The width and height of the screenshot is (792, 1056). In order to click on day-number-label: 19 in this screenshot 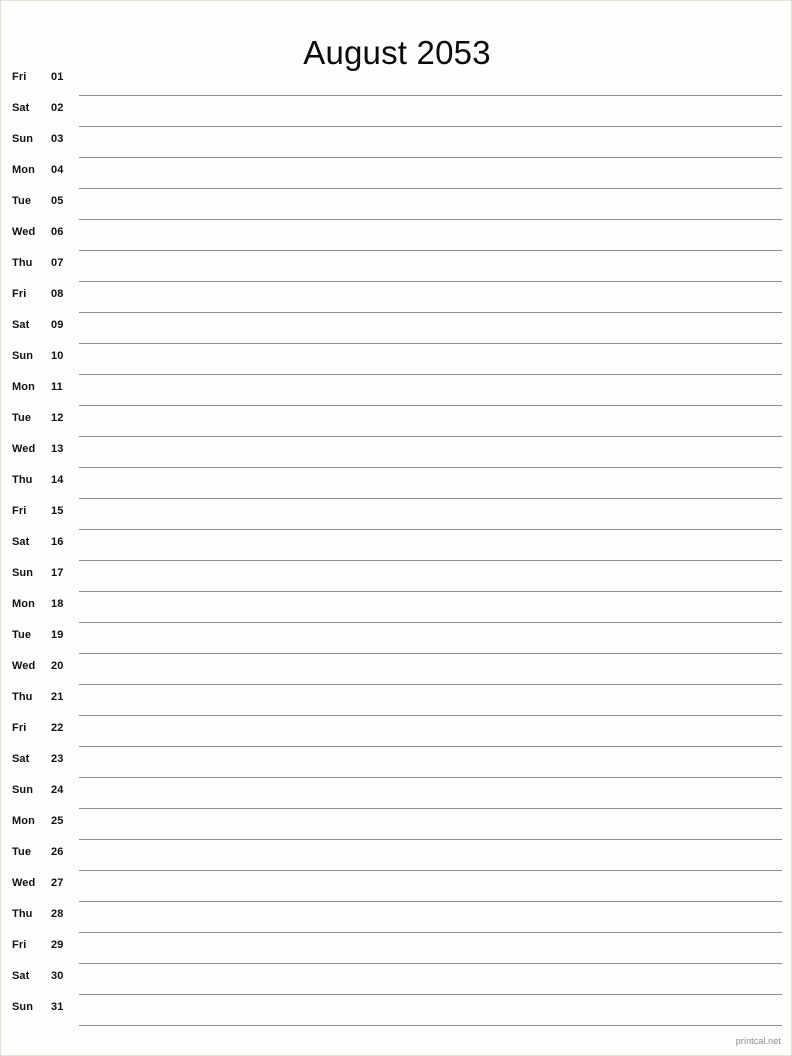, I will do `click(57, 635)`.